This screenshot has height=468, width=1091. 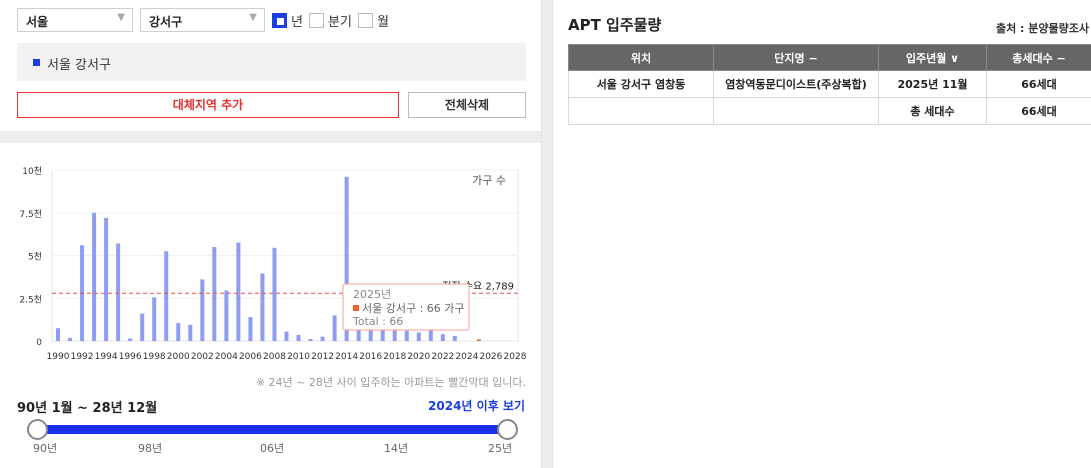 What do you see at coordinates (30, 299) in the screenshot?
I see `y-tick-label: 2.5천` at bounding box center [30, 299].